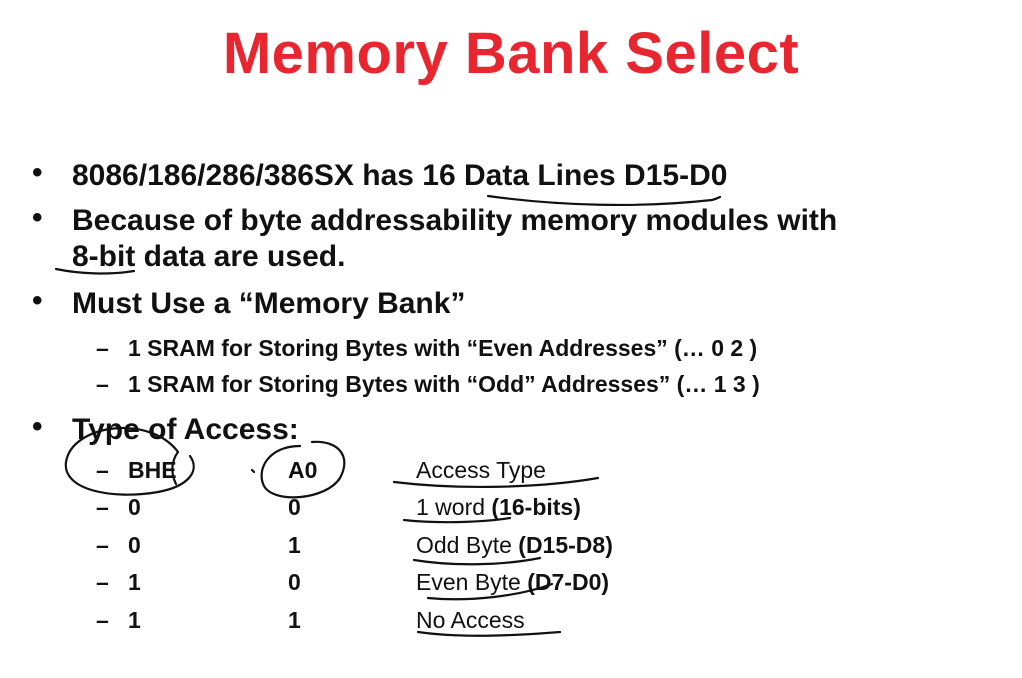 The width and height of the screenshot is (1022, 678). What do you see at coordinates (671, 175) in the screenshot?
I see `bullet-text: D15-D0` at bounding box center [671, 175].